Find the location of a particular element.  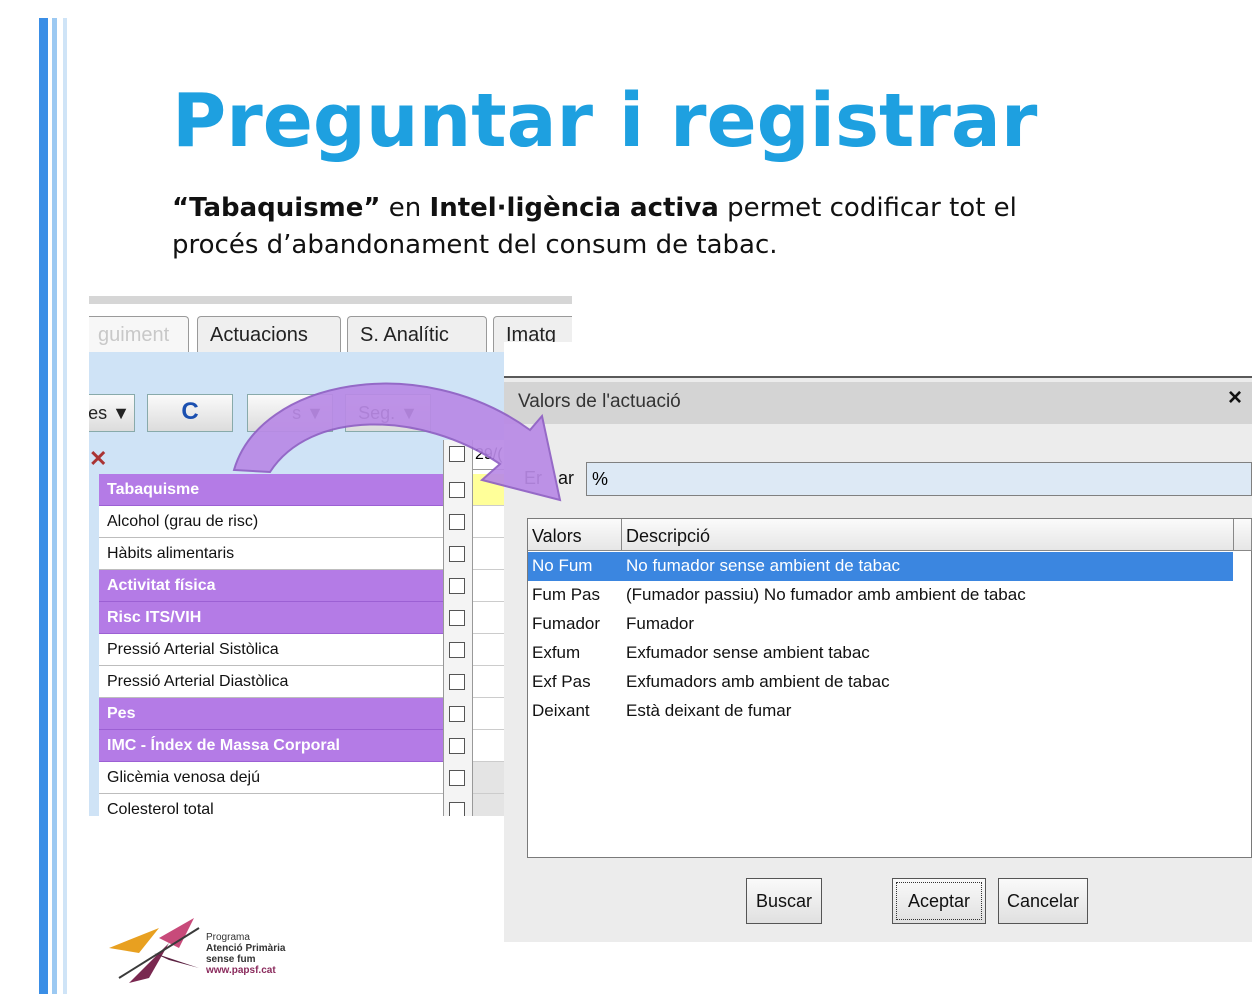

list-item: Pes is located at coordinates (271, 714).